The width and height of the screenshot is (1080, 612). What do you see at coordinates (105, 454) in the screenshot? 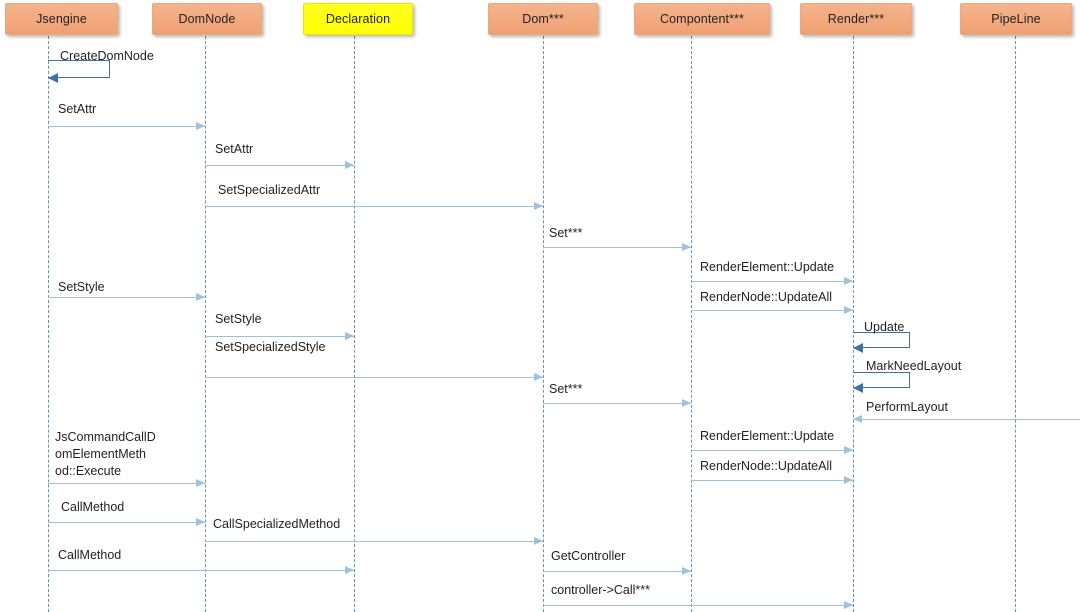
I see `message-label-m17: JsCommandCallD omElementMeth od::Execute` at bounding box center [105, 454].